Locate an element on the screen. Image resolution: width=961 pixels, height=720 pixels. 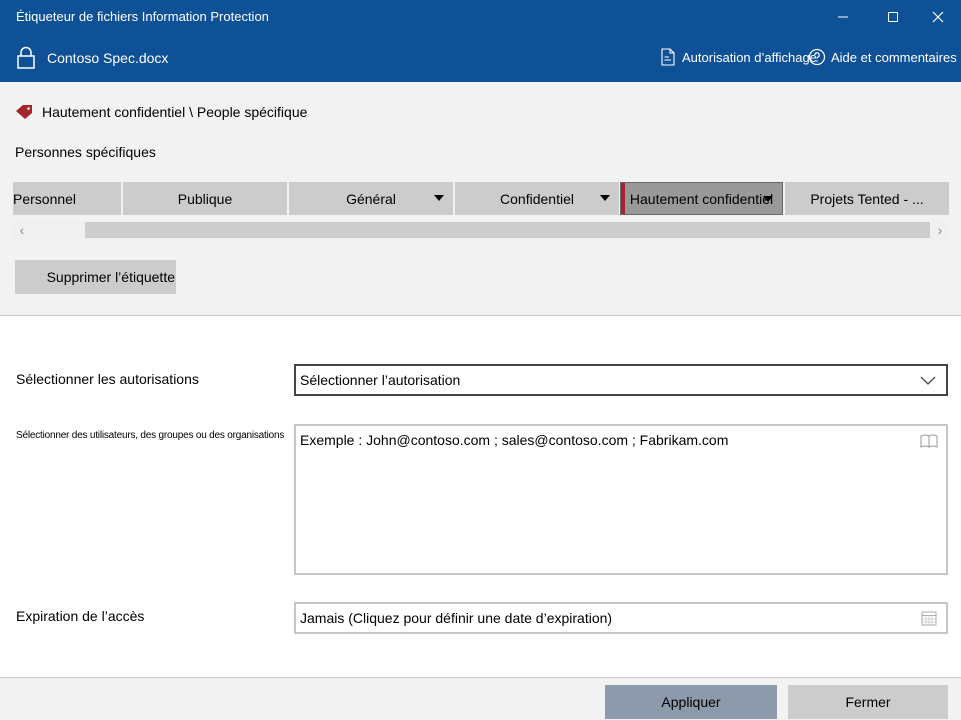
label-button-confidentiel: Confidentiel is located at coordinates (537, 198).